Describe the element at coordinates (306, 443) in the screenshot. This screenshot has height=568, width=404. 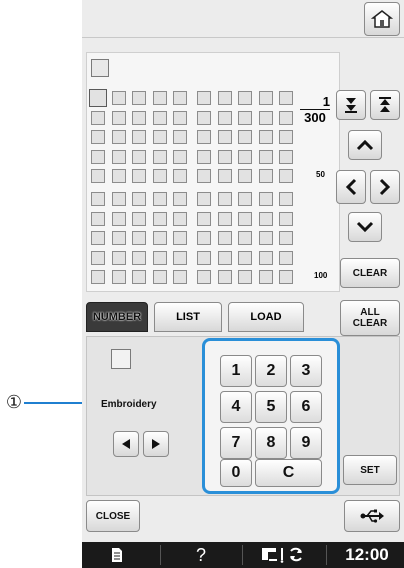
I see `key-9: 9` at that location.